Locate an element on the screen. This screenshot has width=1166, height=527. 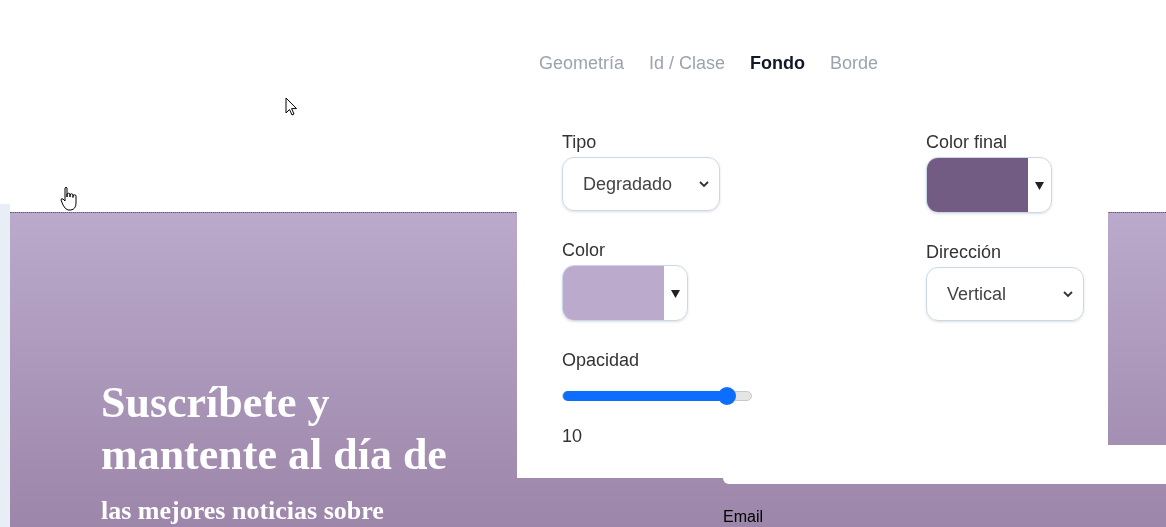
select-field: Degradado is located at coordinates (641, 184).